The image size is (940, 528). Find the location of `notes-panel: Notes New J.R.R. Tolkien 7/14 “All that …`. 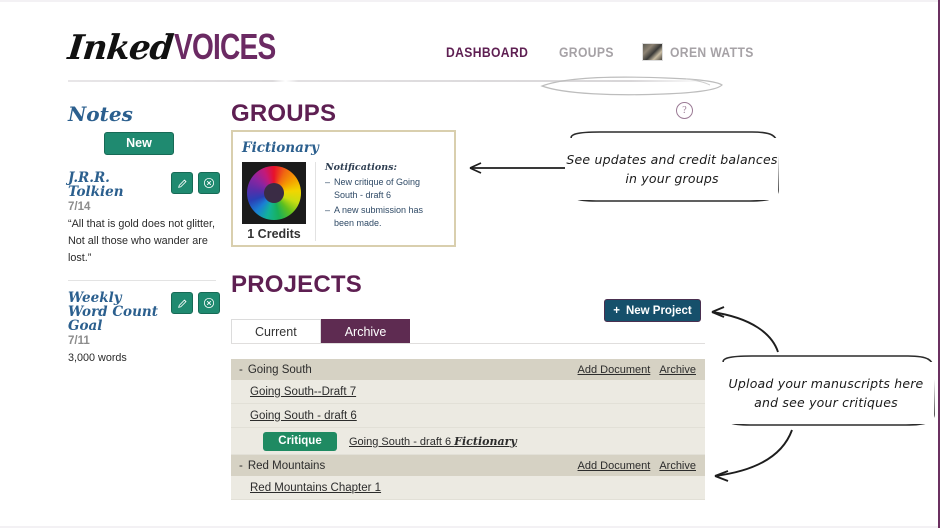

notes-panel: Notes New J.R.R. Tolkien 7/14 “All that … is located at coordinates (144, 241).